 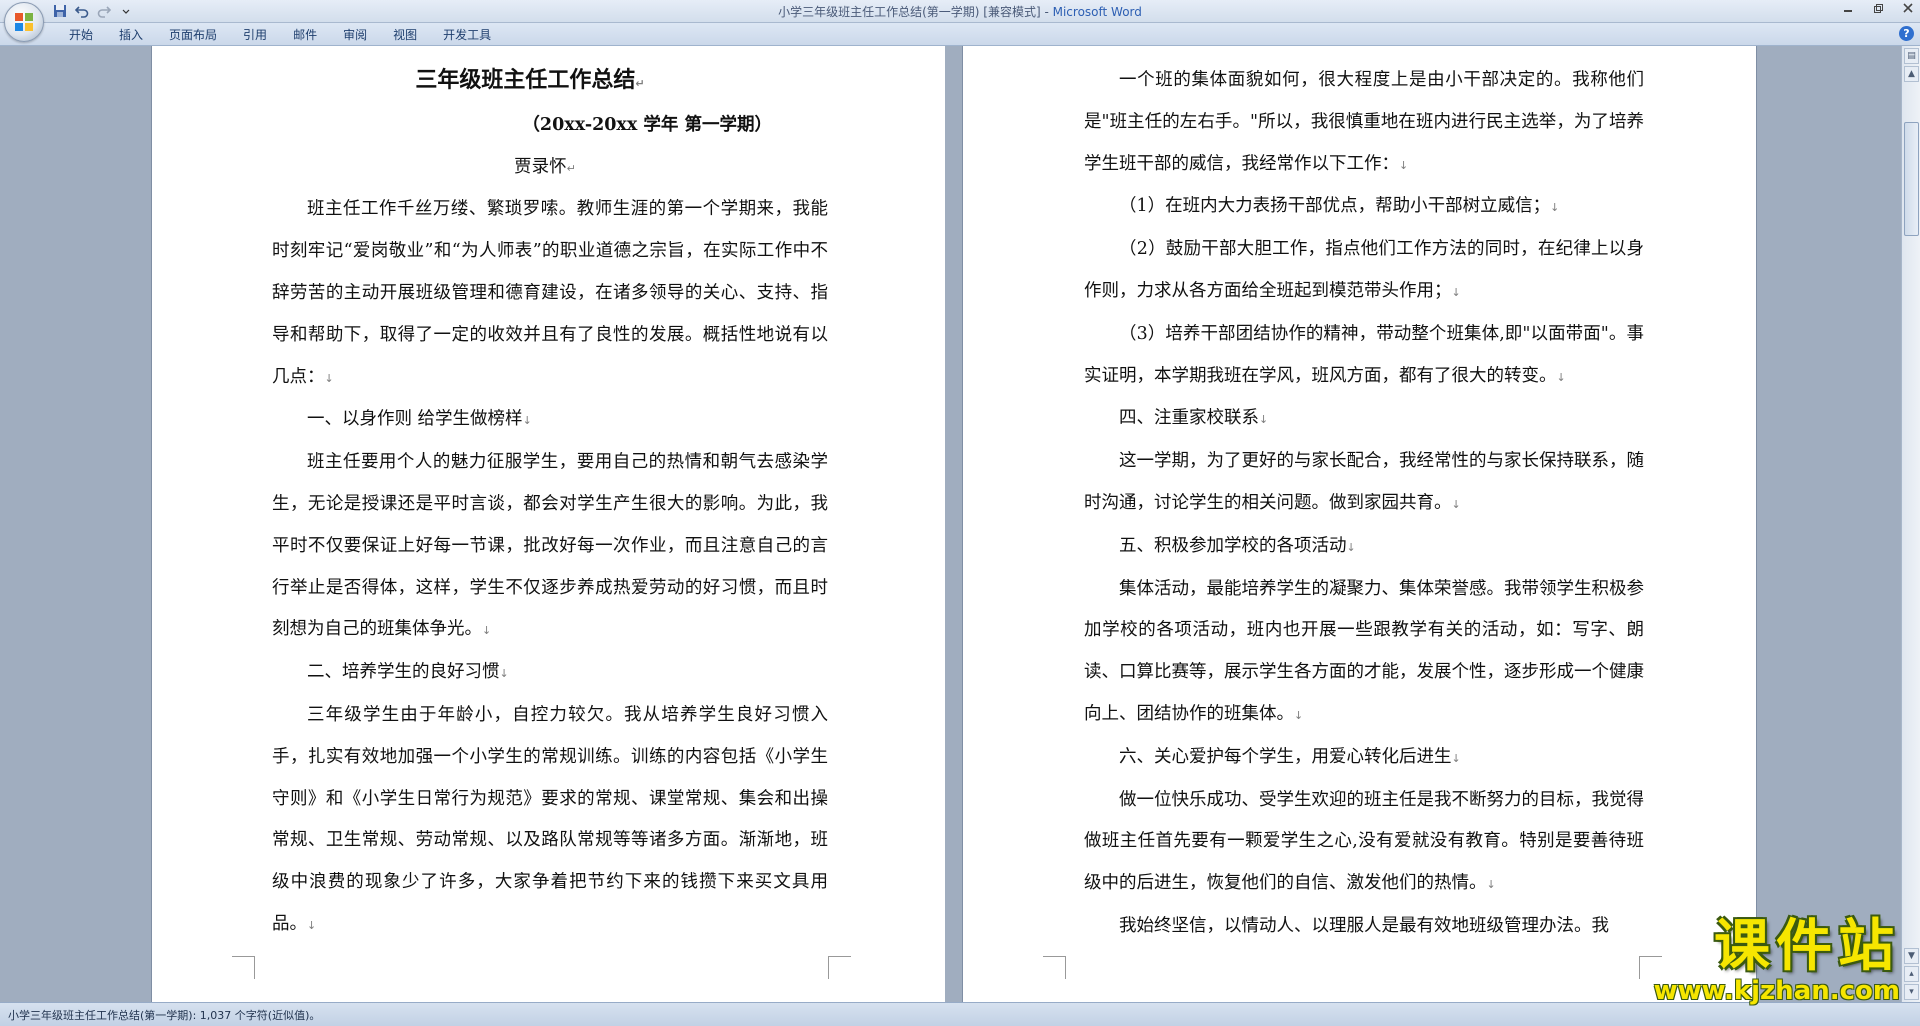 I want to click on ribbon-tab: 视图, so click(x=405, y=35).